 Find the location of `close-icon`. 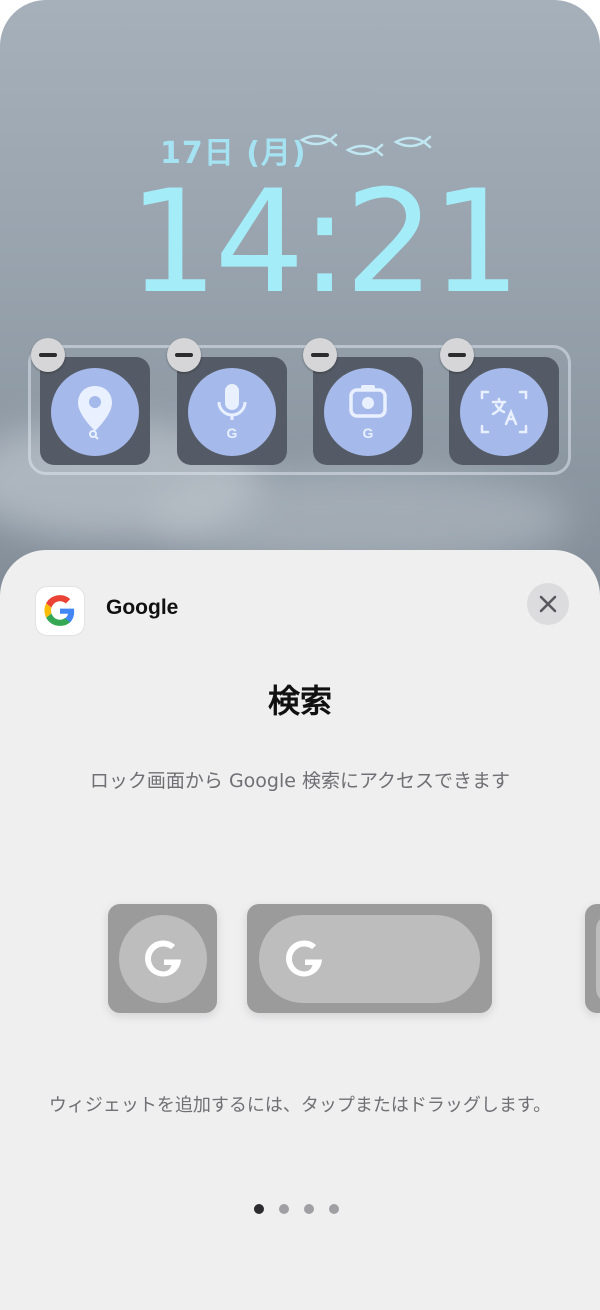

close-icon is located at coordinates (548, 604).